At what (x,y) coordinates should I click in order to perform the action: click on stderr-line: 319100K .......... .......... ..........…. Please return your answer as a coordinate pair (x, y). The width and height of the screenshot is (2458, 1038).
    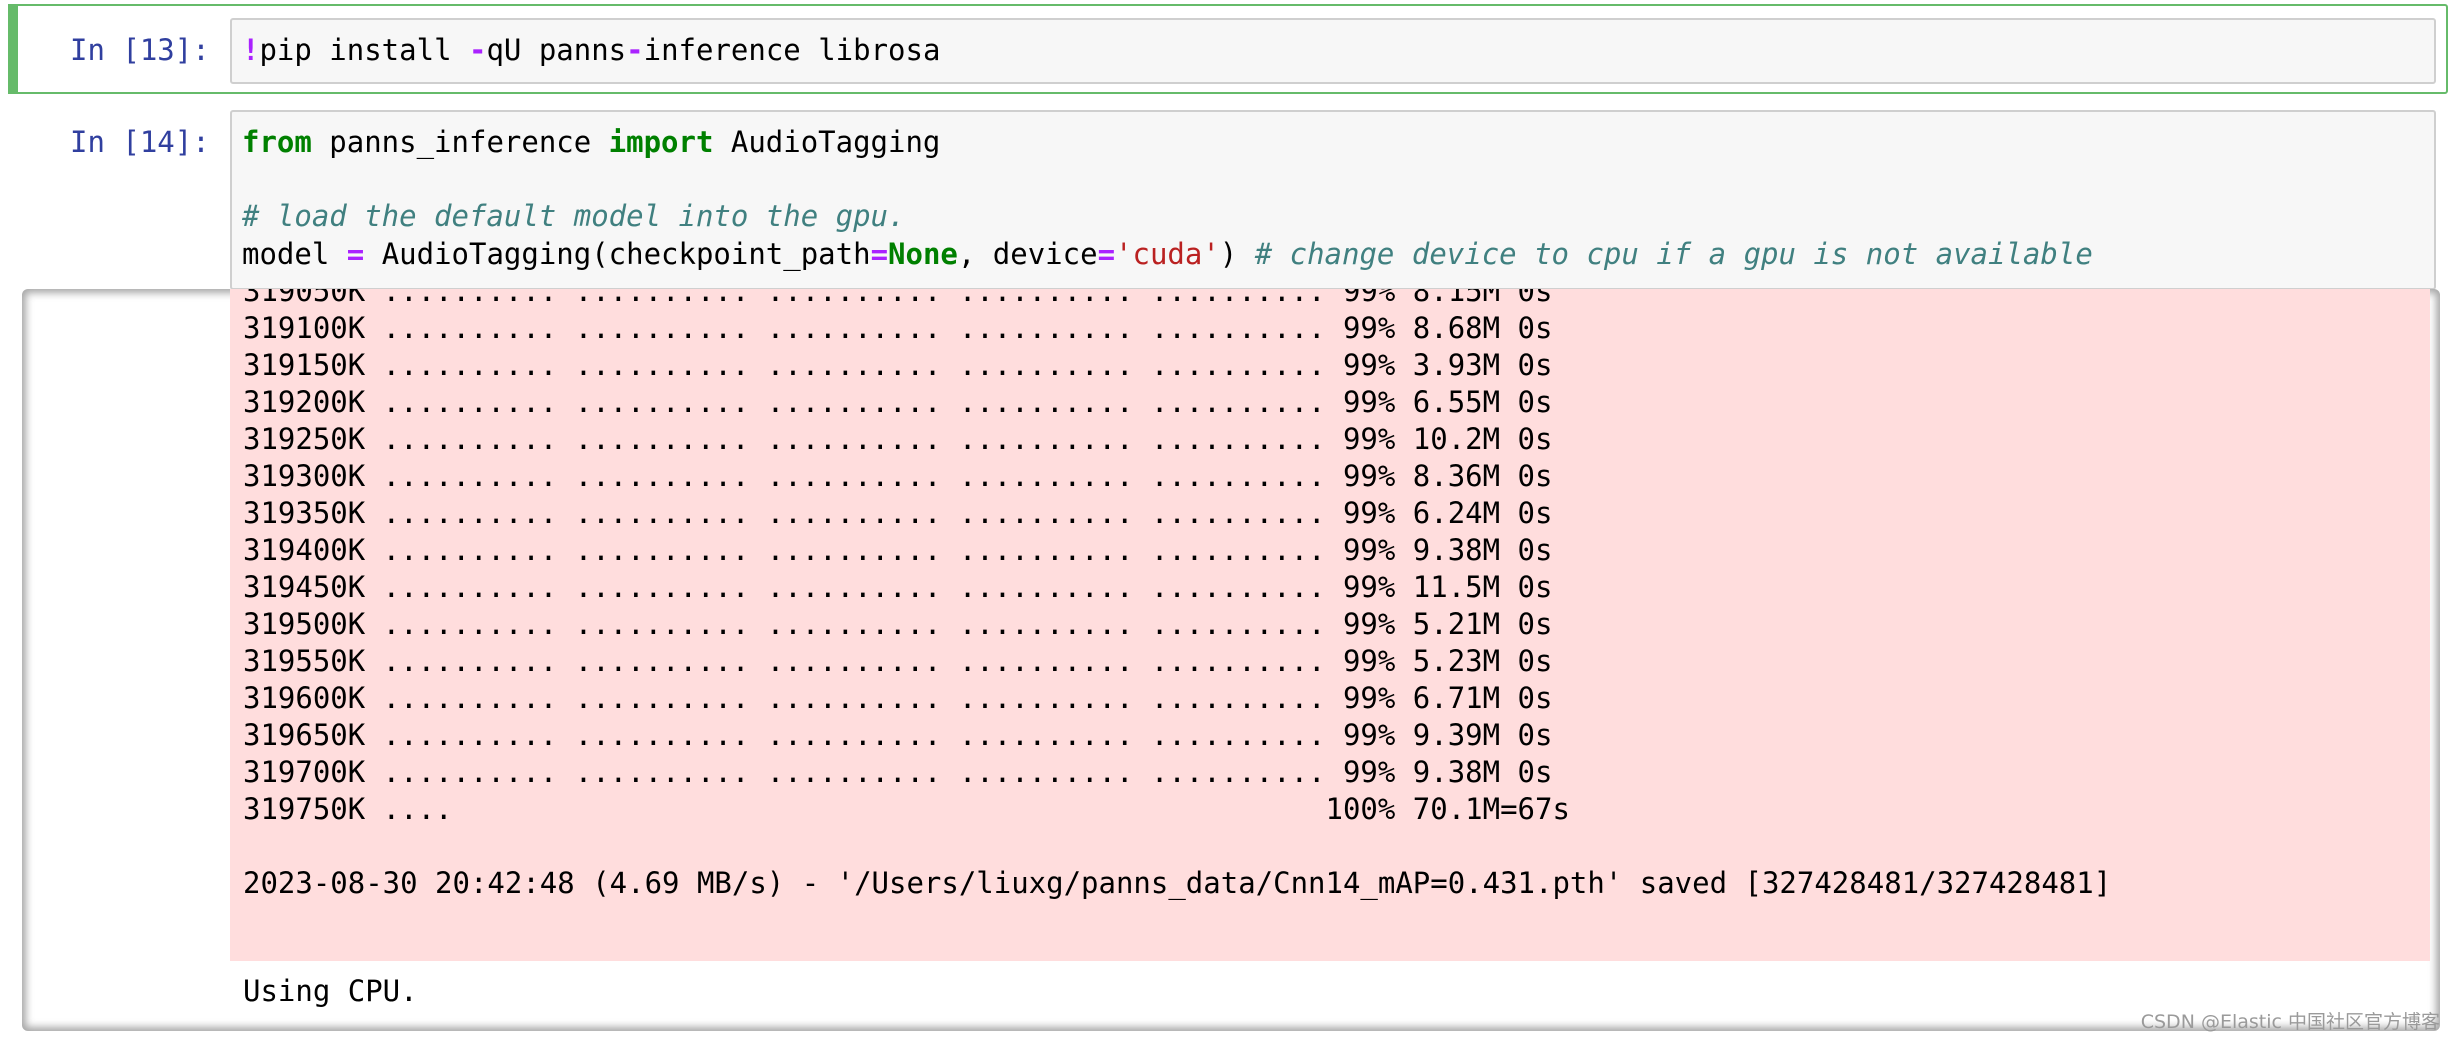
    Looking at the image, I should click on (898, 328).